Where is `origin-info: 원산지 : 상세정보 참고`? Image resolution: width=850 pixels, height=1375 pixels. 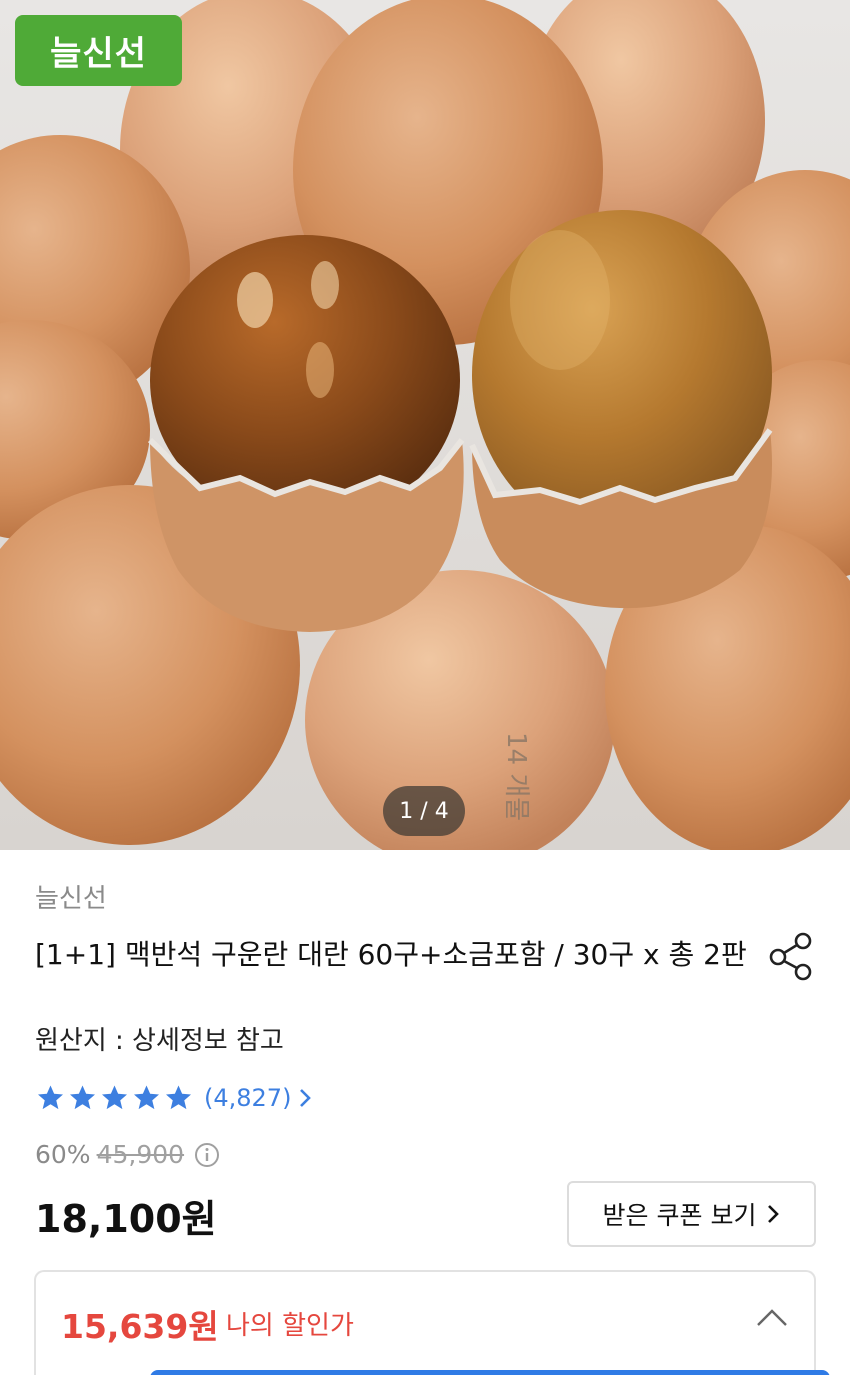 origin-info: 원산지 : 상세정보 참고 is located at coordinates (159, 1041).